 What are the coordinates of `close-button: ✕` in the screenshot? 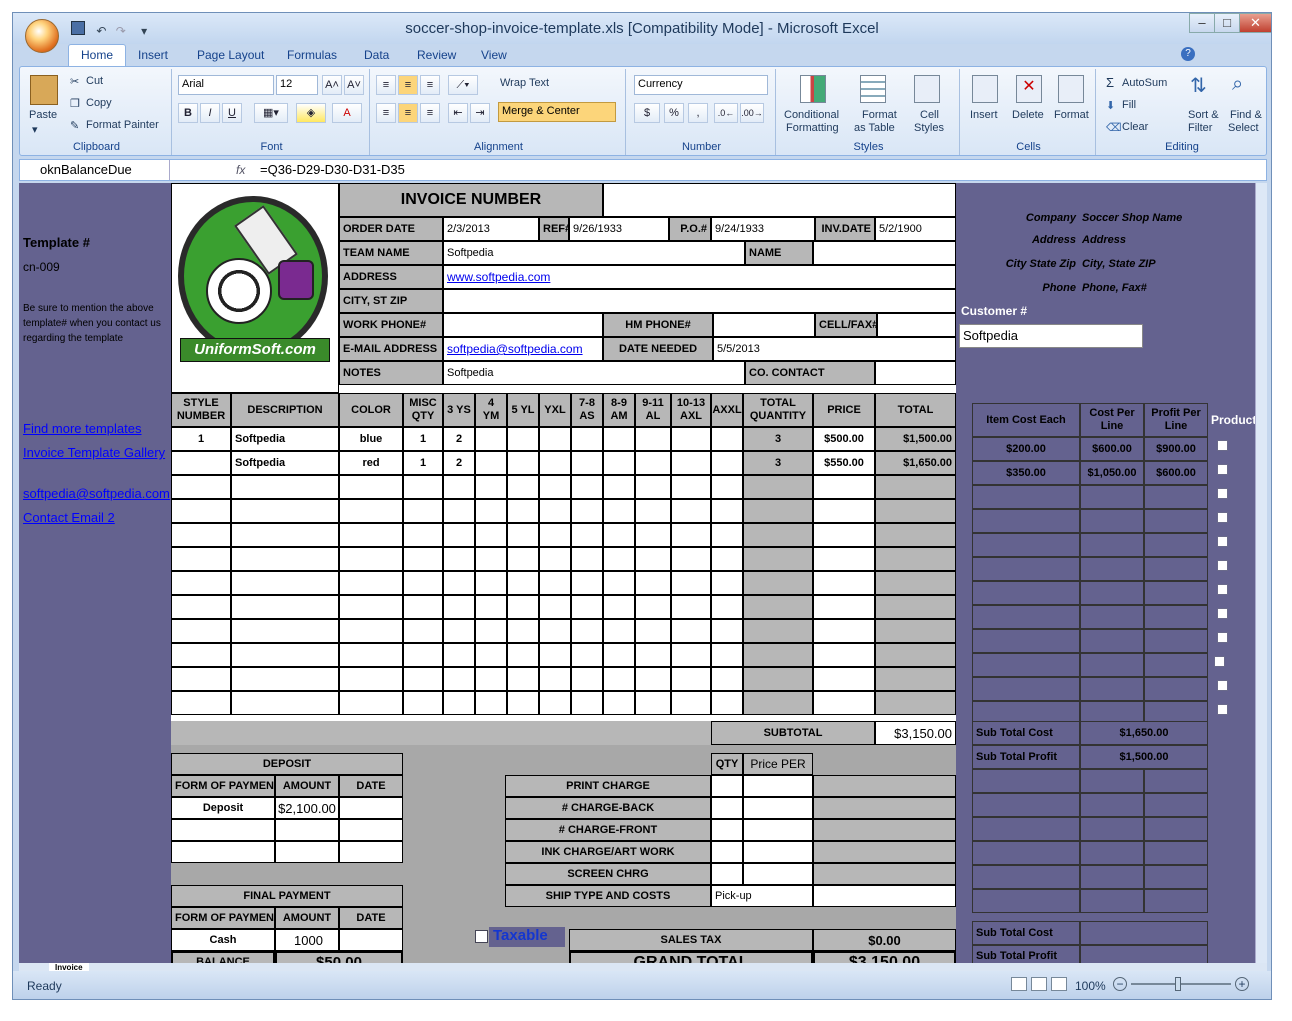 It's located at (1255, 23).